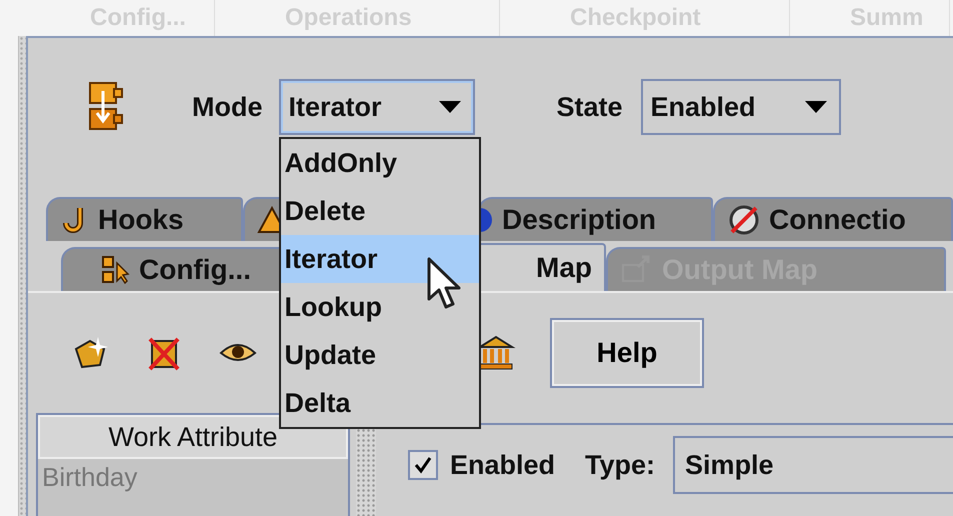 Image resolution: width=953 pixels, height=516 pixels. Describe the element at coordinates (193, 437) in the screenshot. I see `column-header: Work Attribute` at that location.